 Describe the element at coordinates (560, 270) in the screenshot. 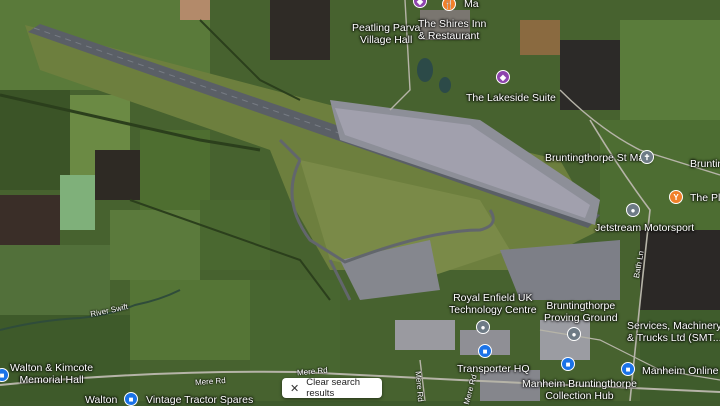

I see `vehicle-storage` at that location.